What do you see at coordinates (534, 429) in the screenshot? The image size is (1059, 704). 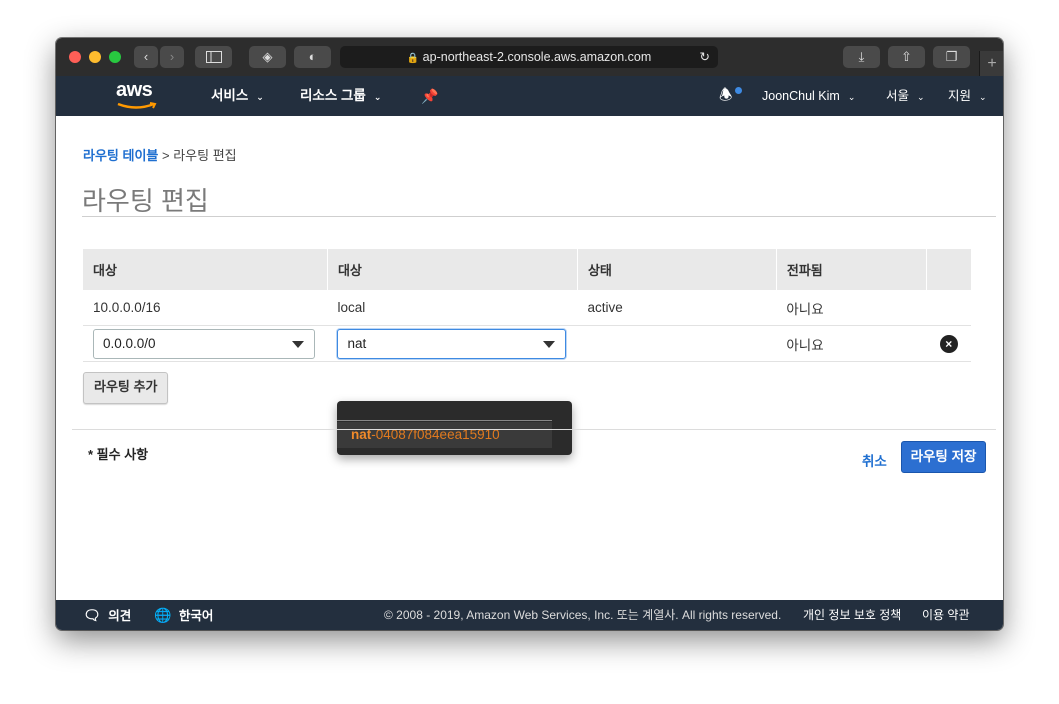 I see `form-divider` at bounding box center [534, 429].